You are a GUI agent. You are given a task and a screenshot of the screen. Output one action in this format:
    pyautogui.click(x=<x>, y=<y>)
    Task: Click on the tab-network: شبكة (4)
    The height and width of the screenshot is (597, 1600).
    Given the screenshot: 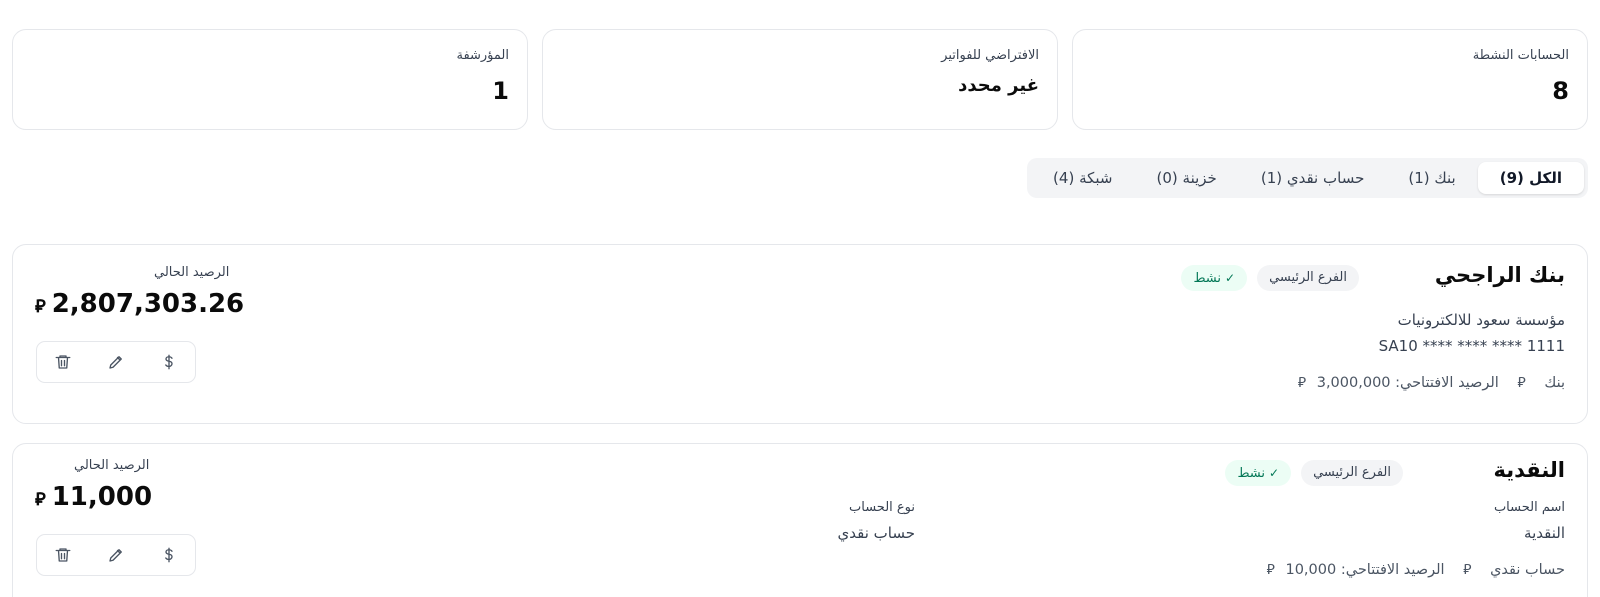 What is the action you would take?
    pyautogui.click(x=1082, y=178)
    